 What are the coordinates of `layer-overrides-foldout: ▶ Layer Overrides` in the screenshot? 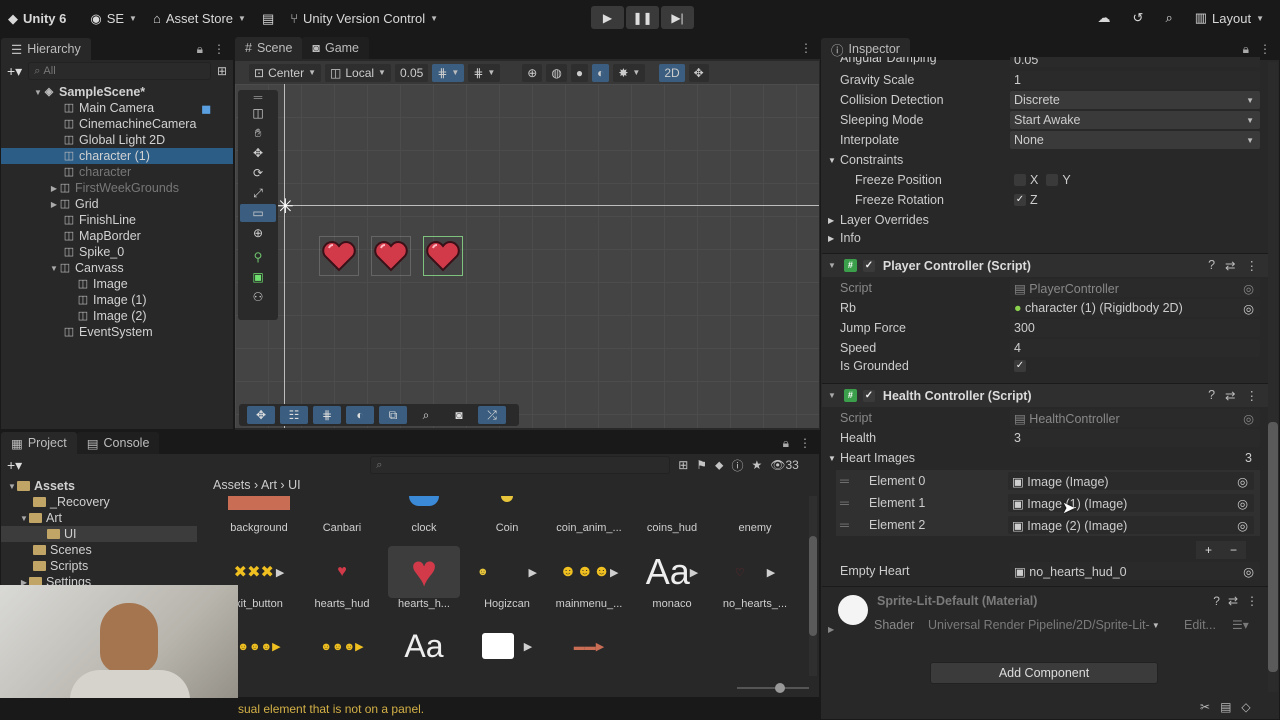 It's located at (1045, 220).